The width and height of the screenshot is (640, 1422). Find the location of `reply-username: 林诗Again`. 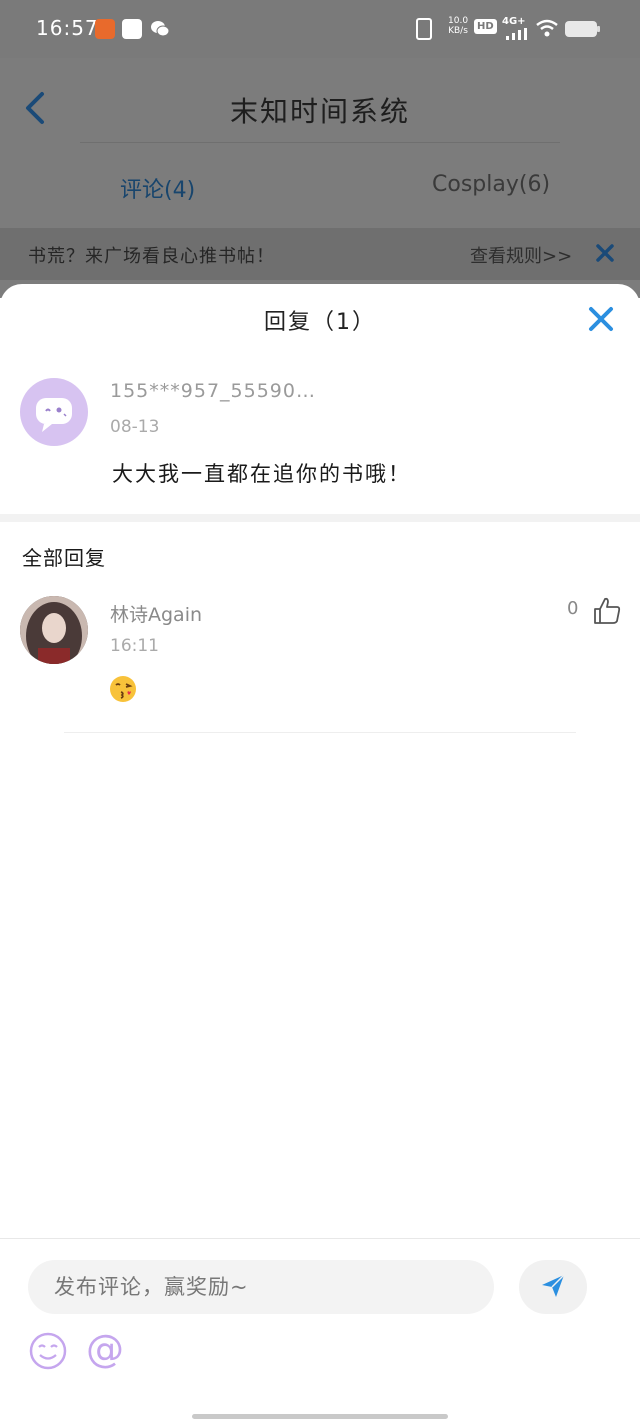

reply-username: 林诗Again is located at coordinates (156, 613).